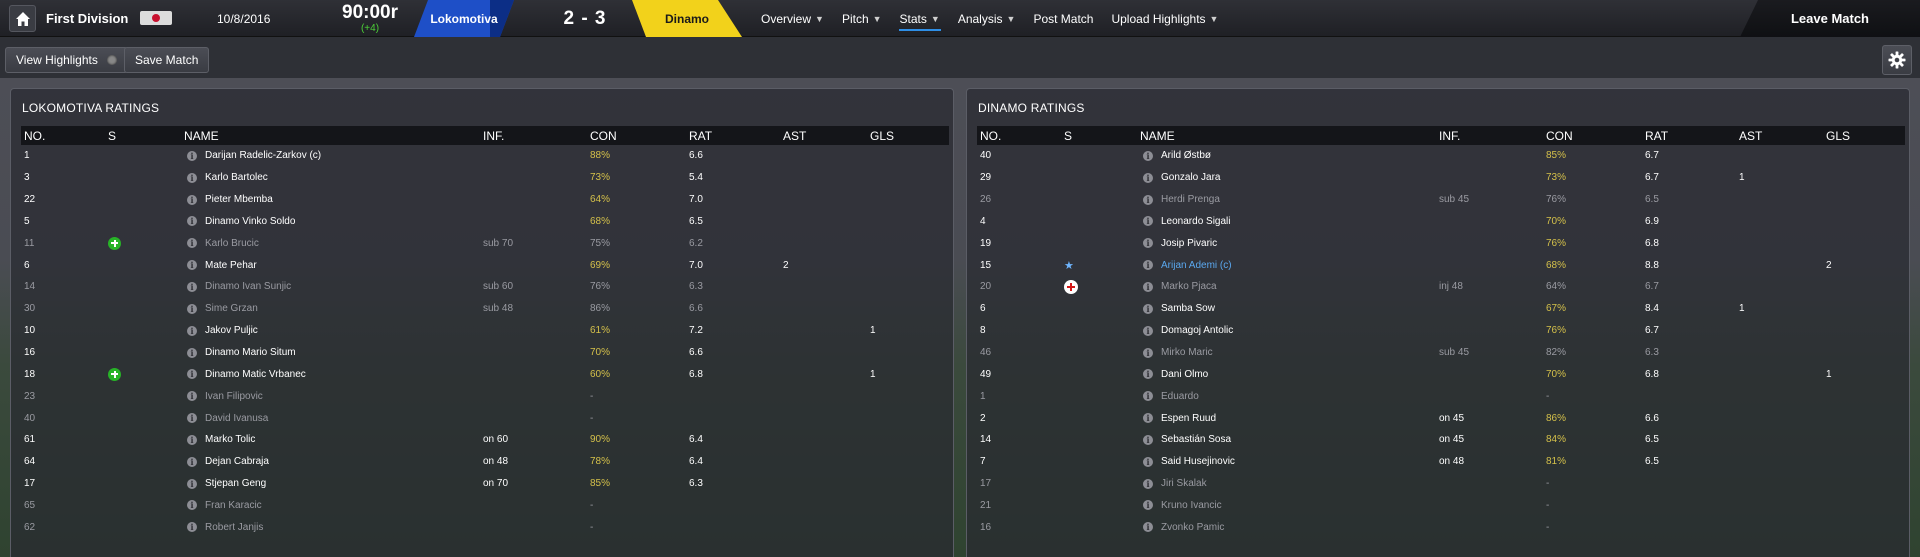  Describe the element at coordinates (1286, 462) in the screenshot. I see `cell-player-name: i Said Husejinovic` at that location.